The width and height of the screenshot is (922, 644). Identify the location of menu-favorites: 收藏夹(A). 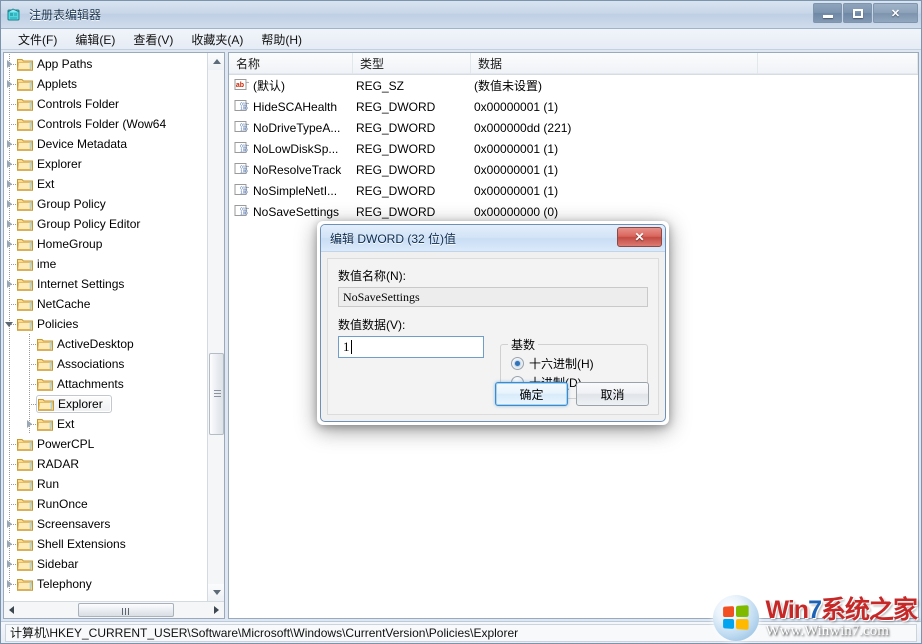
(217, 39).